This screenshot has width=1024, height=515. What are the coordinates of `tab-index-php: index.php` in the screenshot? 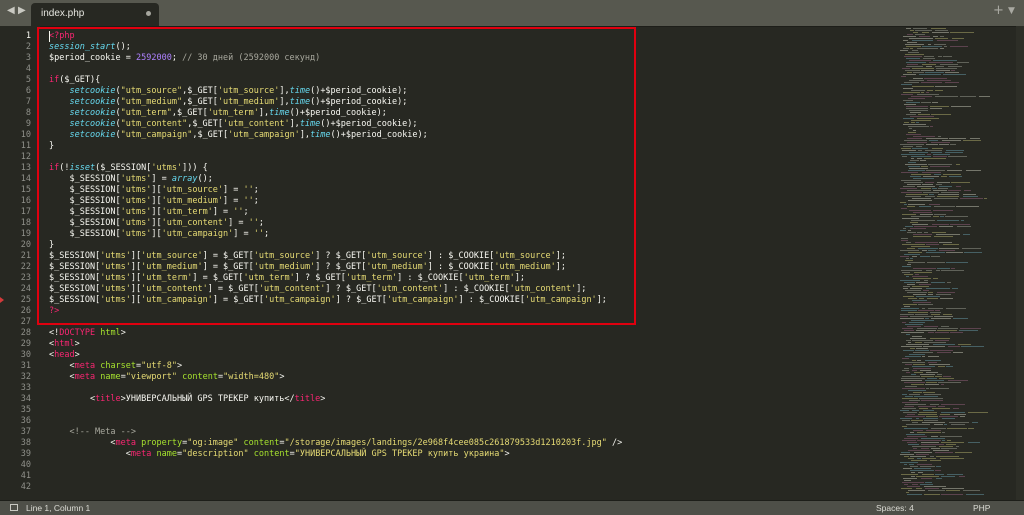 It's located at (95, 14).